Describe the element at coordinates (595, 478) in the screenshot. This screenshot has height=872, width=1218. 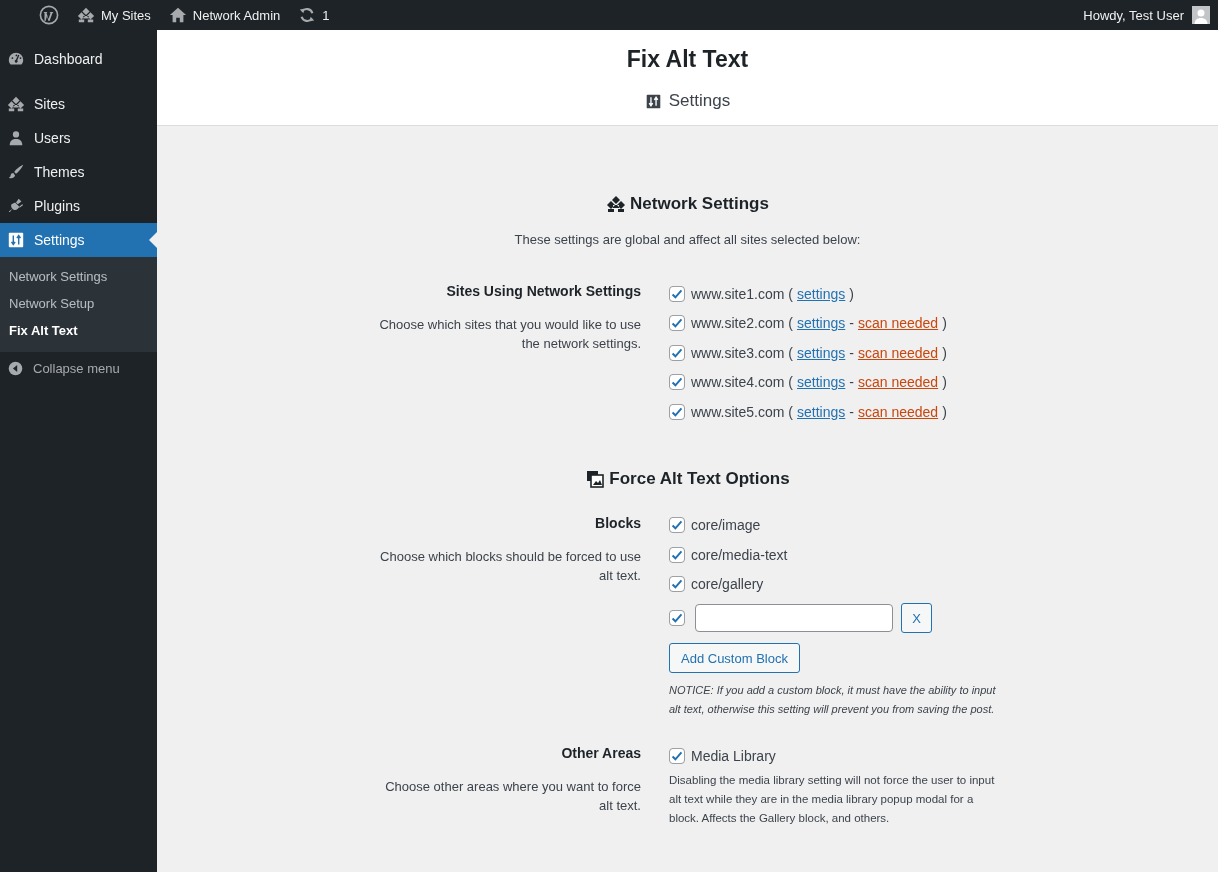
I see `images-icon` at that location.